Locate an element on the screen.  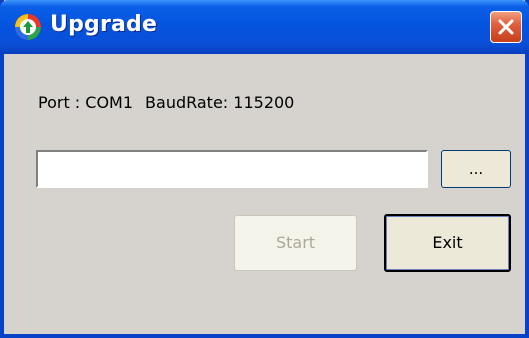
connection-info: Port : COM1 BaudRate: 115200 is located at coordinates (166, 102).